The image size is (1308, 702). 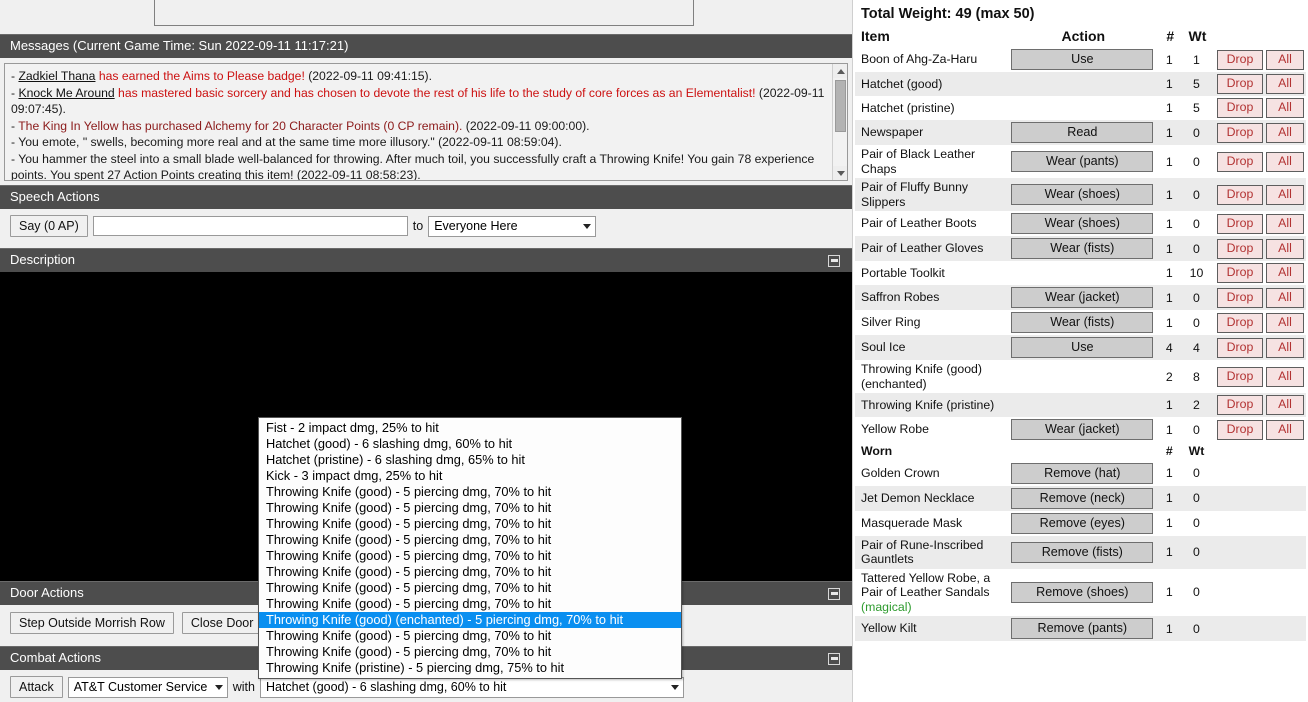 I want to click on item-action-button: Wear (pants), so click(x=1082, y=161).